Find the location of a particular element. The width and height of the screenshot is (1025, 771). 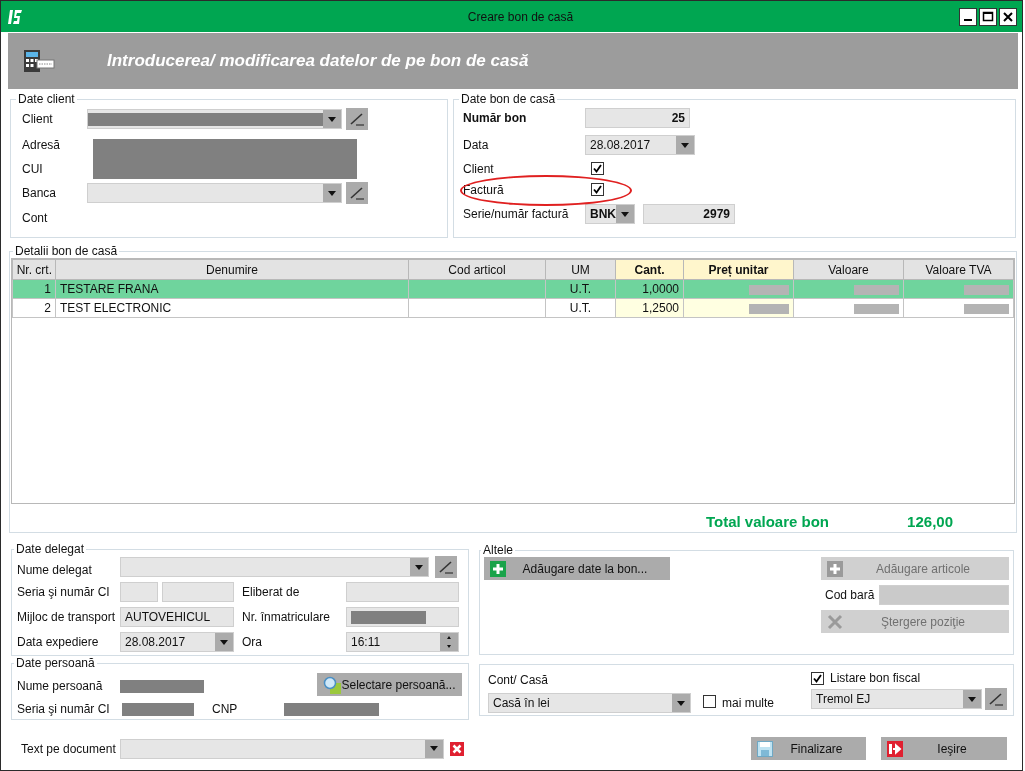

table-cell: 2 is located at coordinates (34, 308).